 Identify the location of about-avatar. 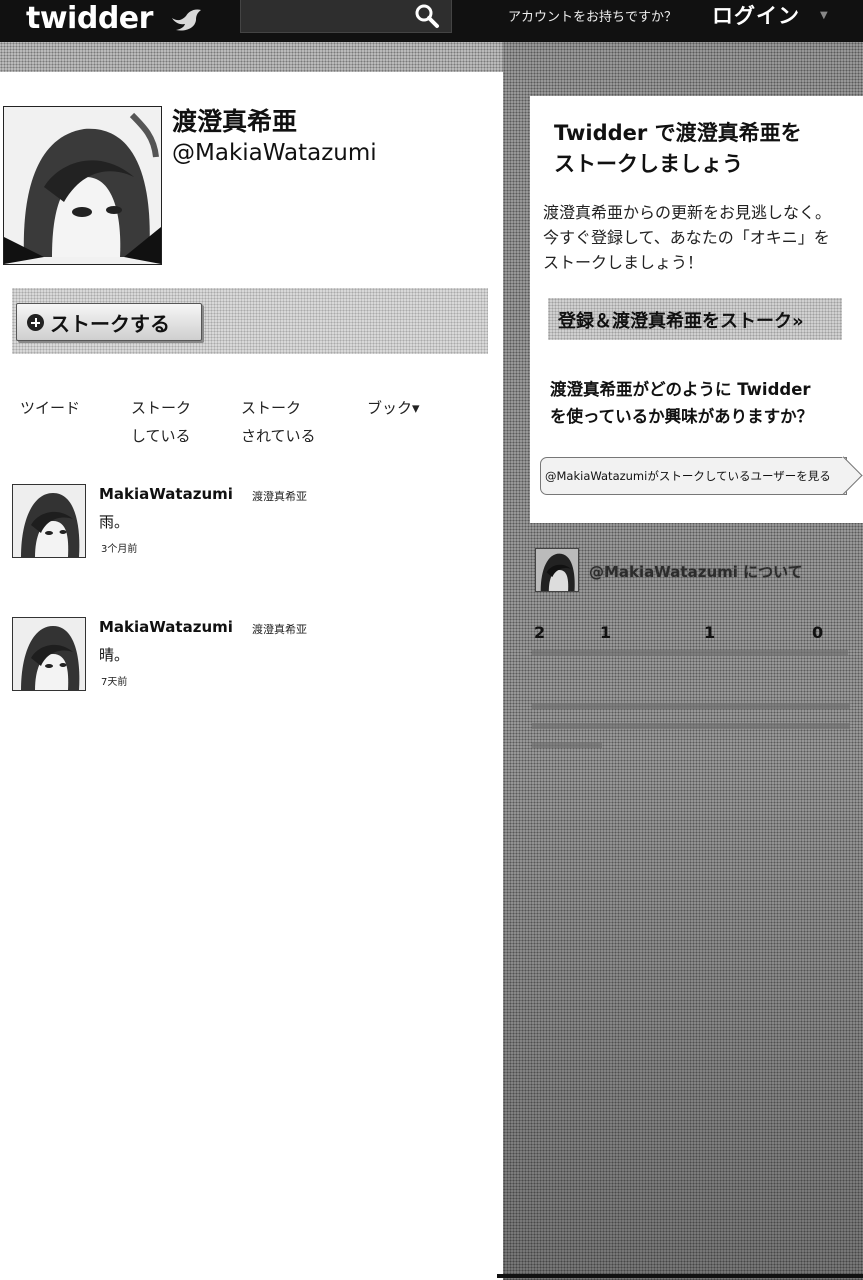
(557, 570).